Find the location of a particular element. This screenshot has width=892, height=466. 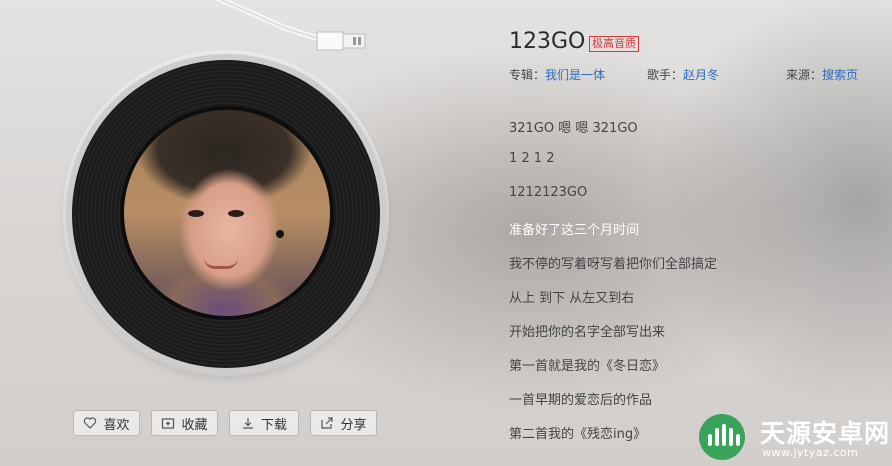

lyric-line: 1212123GO is located at coordinates (548, 192).